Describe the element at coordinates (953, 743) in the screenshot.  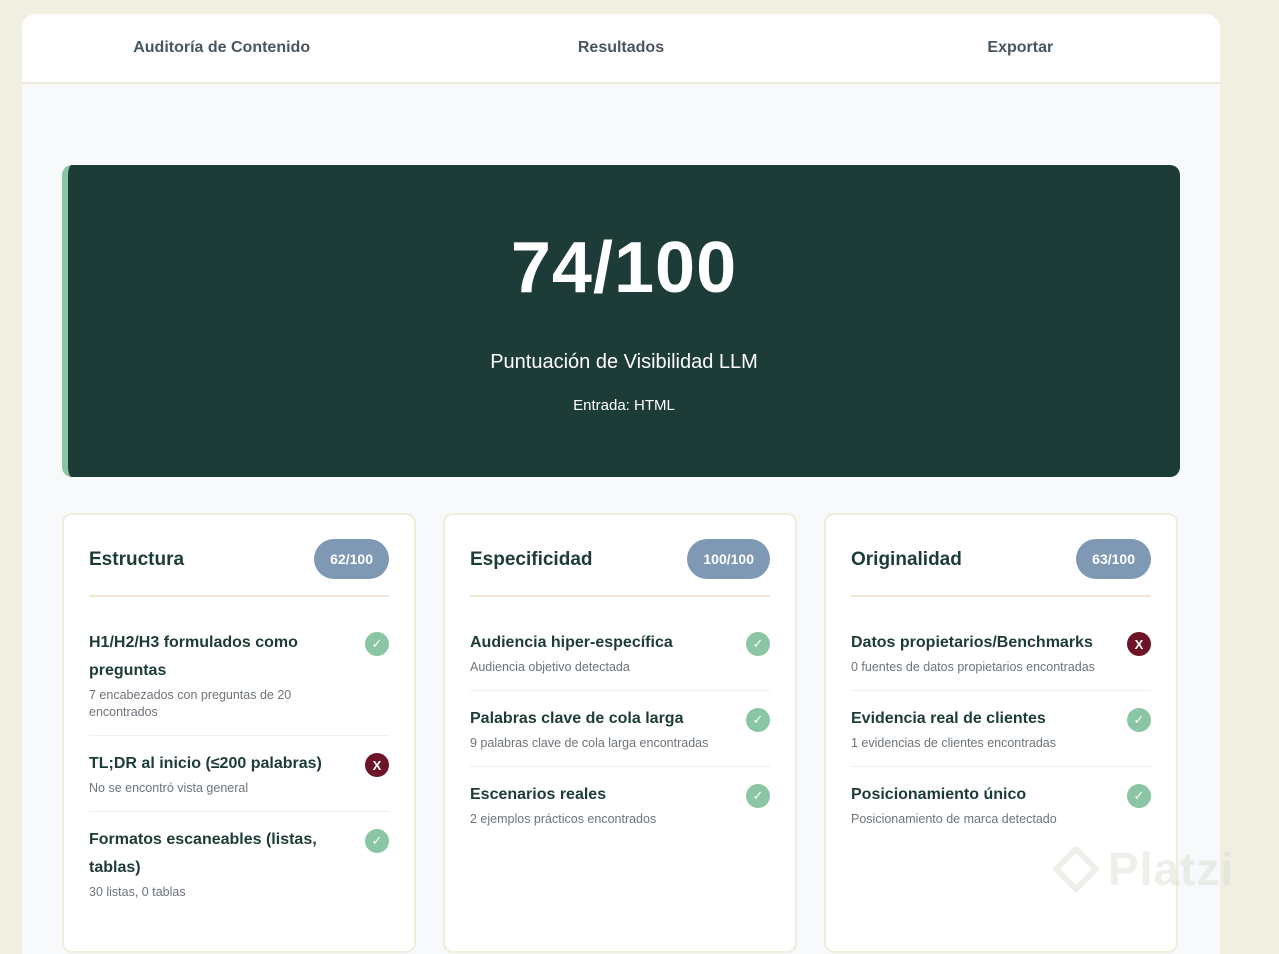
I see `check-description: 1 evidencias de clientes encontradas` at that location.